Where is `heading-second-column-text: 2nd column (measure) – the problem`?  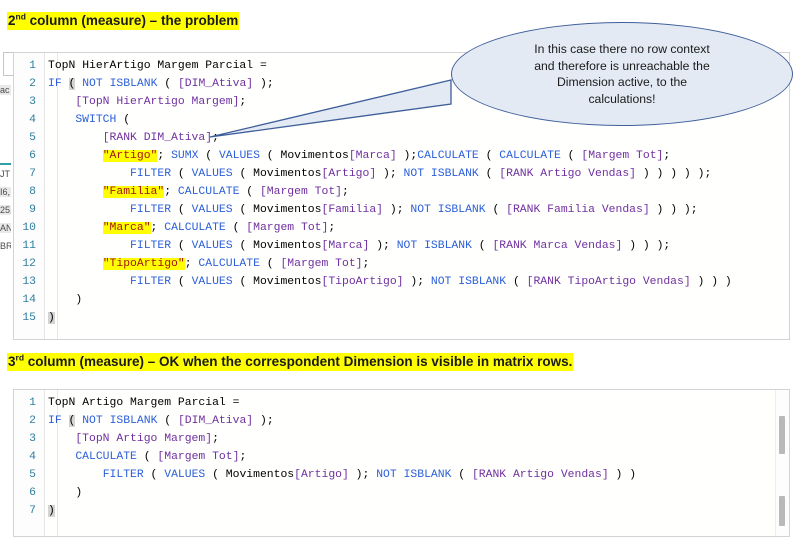 heading-second-column-text: 2nd column (measure) – the problem is located at coordinates (123, 20).